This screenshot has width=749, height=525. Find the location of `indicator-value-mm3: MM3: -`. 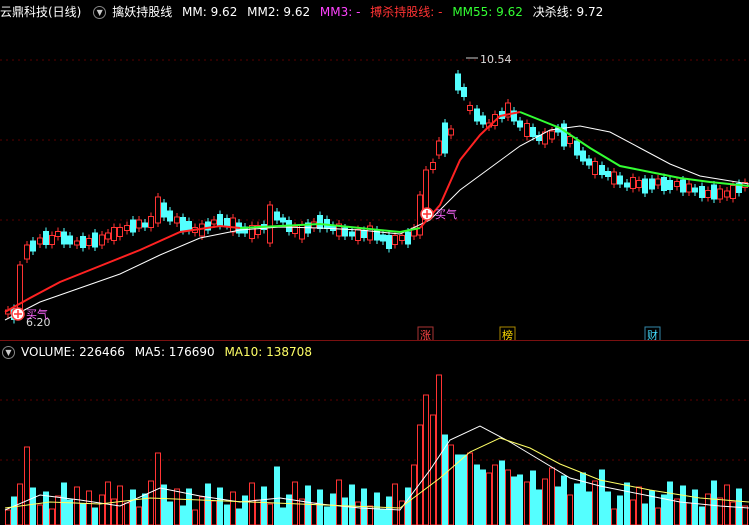

indicator-value-mm3: MM3: - is located at coordinates (340, 12).